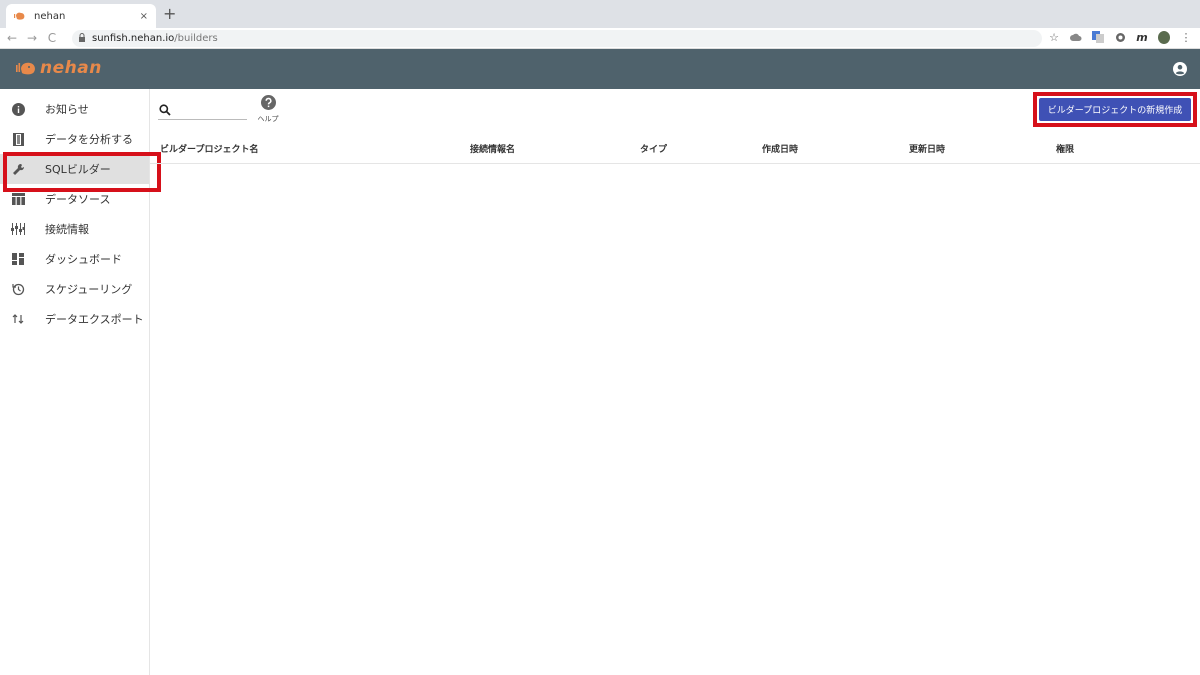 The height and width of the screenshot is (675, 1200). I want to click on m-extension-icon: m, so click(1142, 37).